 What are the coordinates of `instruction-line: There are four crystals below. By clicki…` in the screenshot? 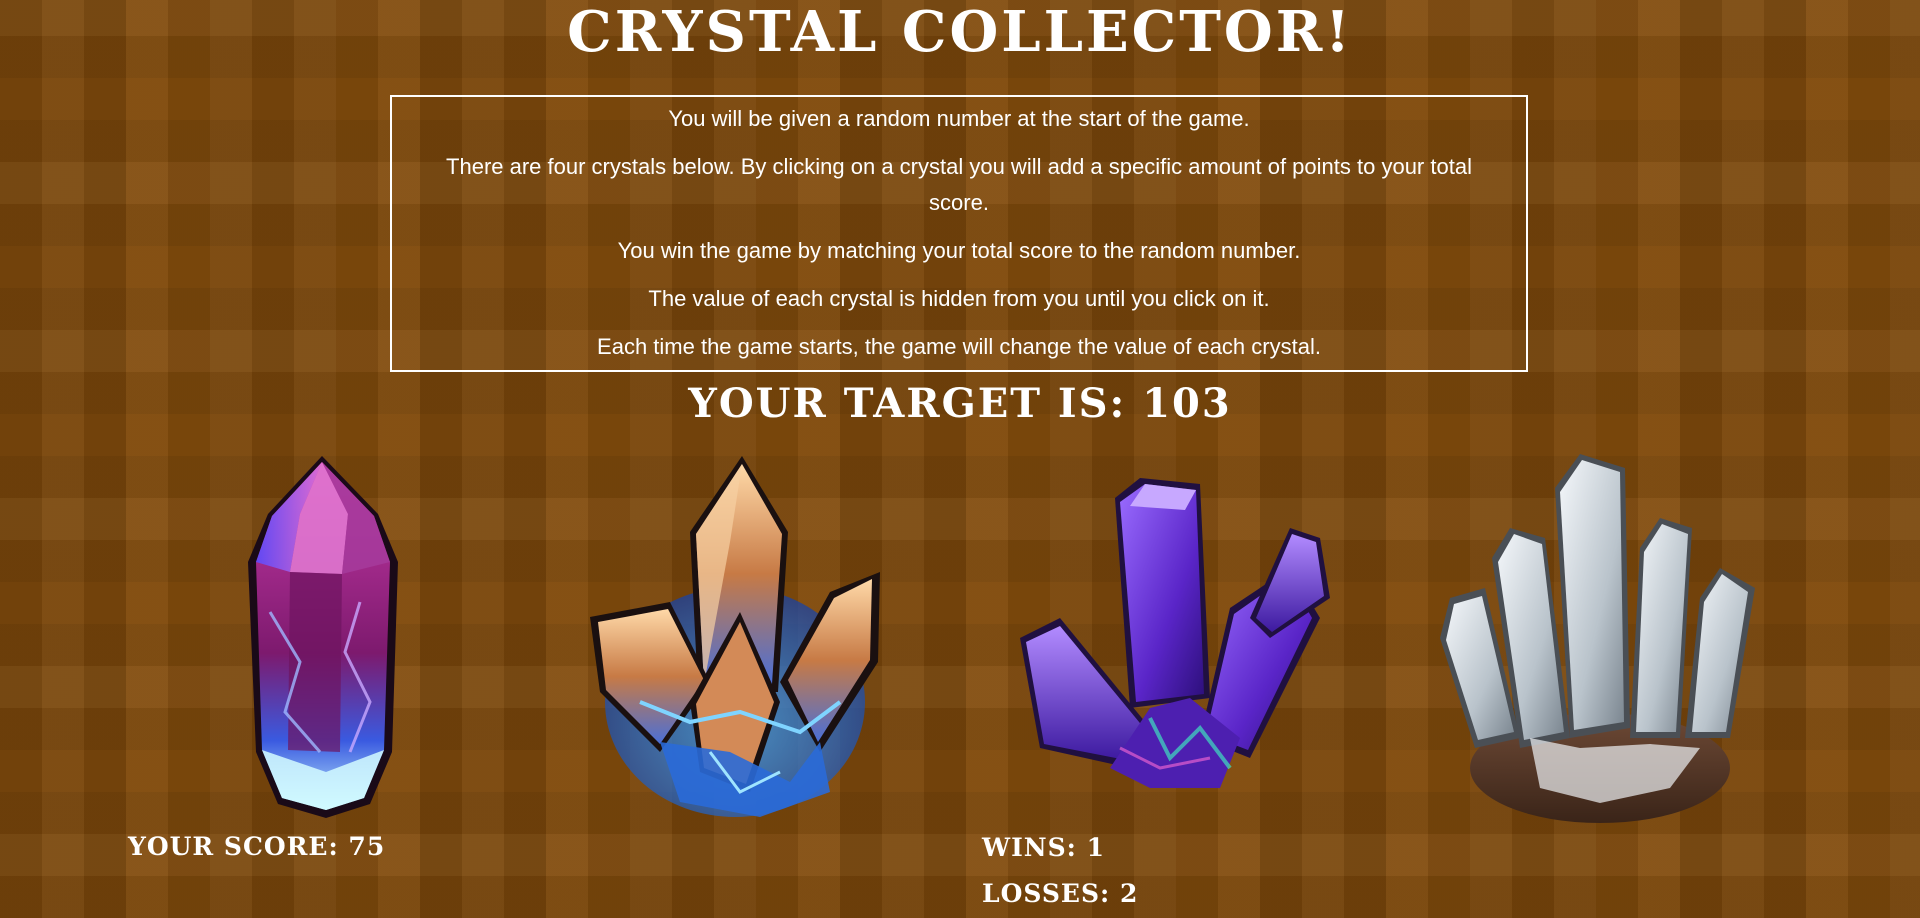 It's located at (959, 184).